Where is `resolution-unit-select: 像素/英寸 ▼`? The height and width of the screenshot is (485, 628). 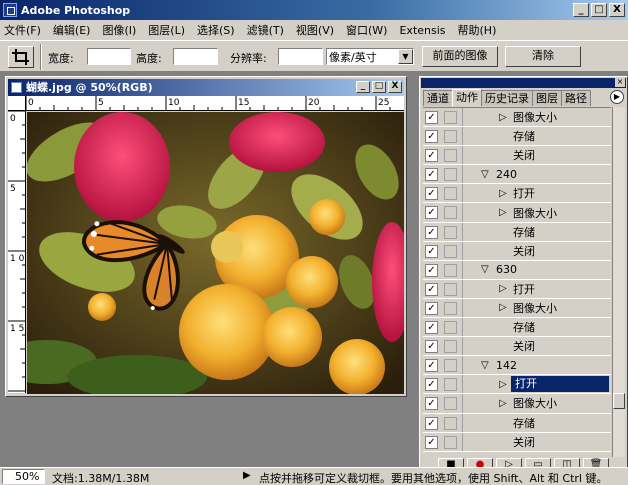
resolution-unit-select: 像素/英寸 ▼ is located at coordinates (370, 56).